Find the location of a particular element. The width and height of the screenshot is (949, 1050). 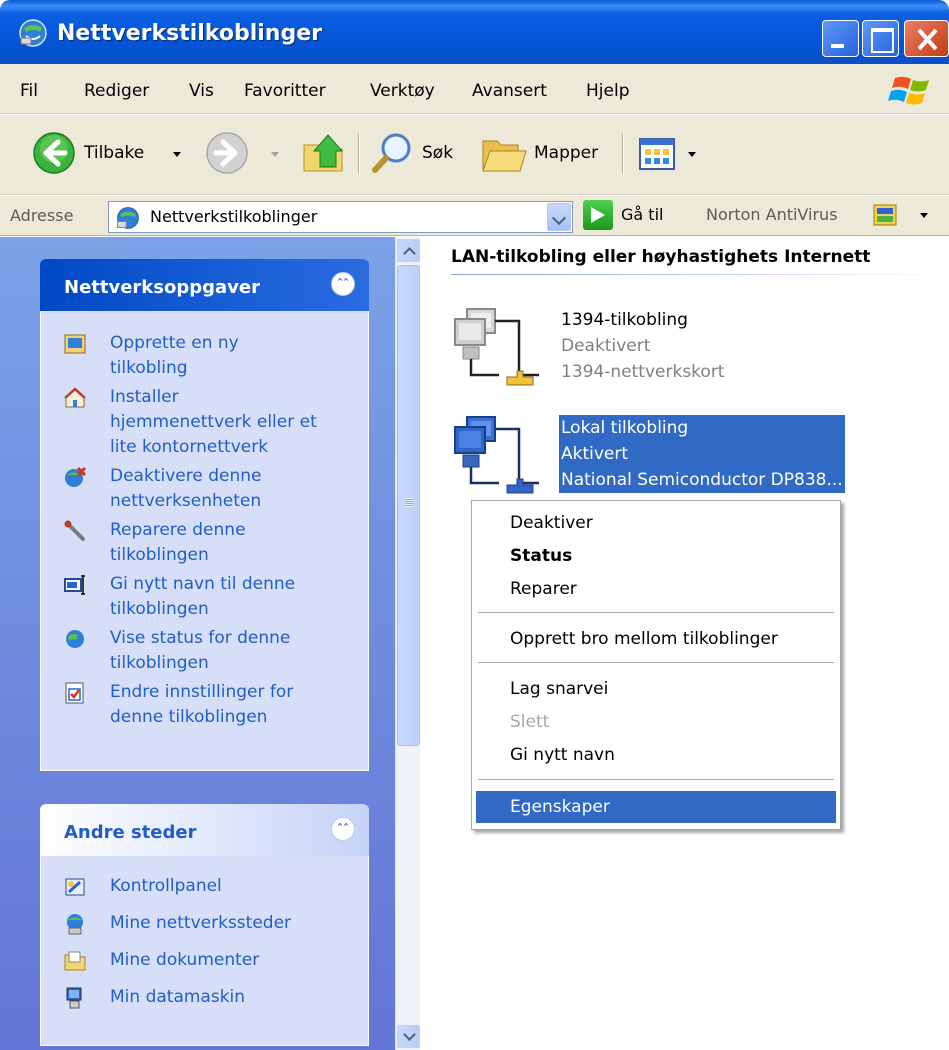

place-control-panel: Kontrollpanel is located at coordinates (204, 886).